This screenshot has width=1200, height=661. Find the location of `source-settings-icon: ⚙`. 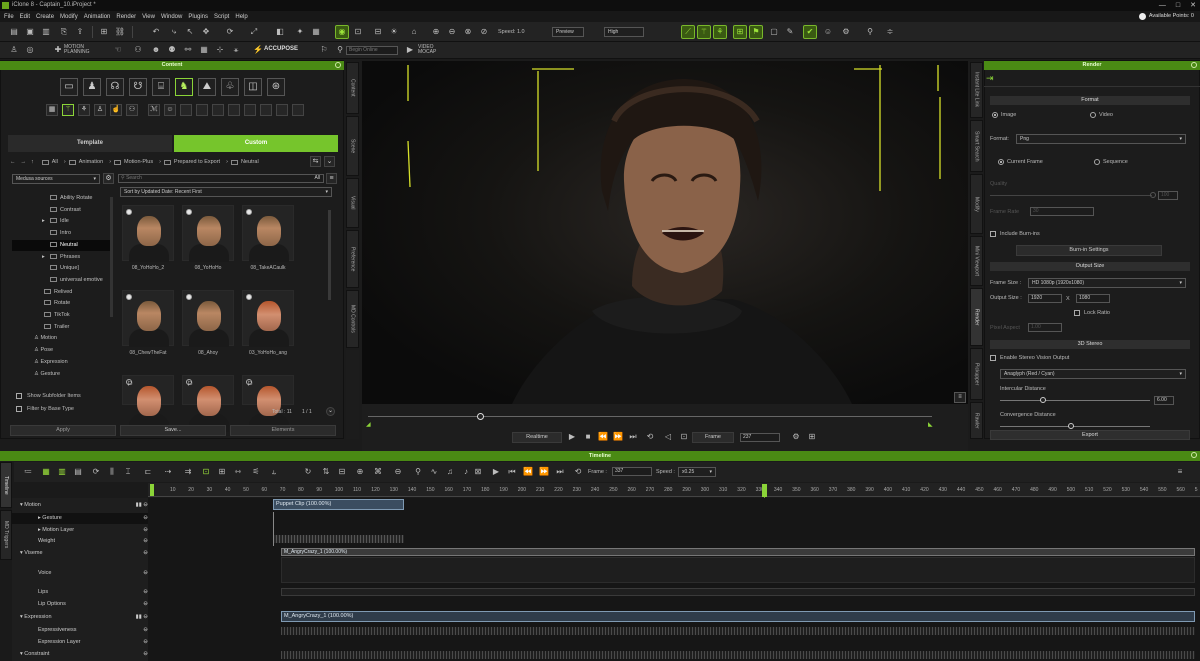

source-settings-icon: ⚙ is located at coordinates (108, 178).